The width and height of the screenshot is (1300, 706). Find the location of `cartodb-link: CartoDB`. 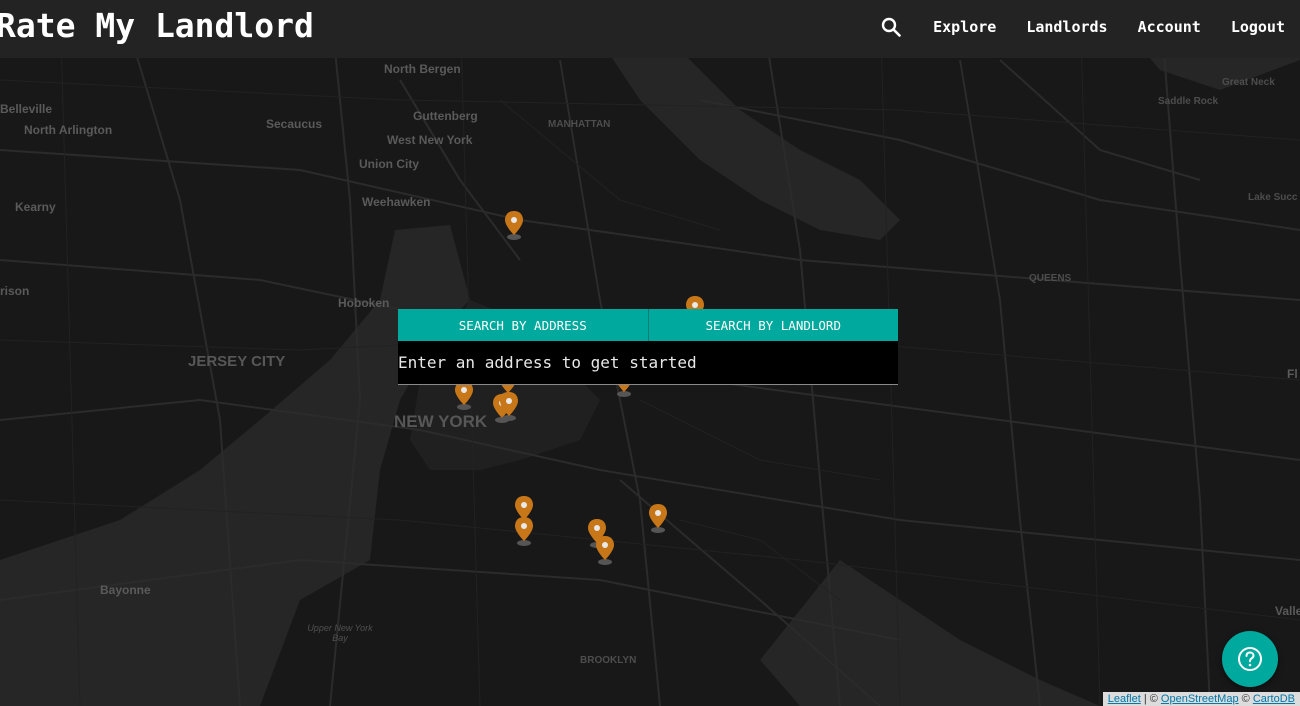

cartodb-link: CartoDB is located at coordinates (1274, 699).